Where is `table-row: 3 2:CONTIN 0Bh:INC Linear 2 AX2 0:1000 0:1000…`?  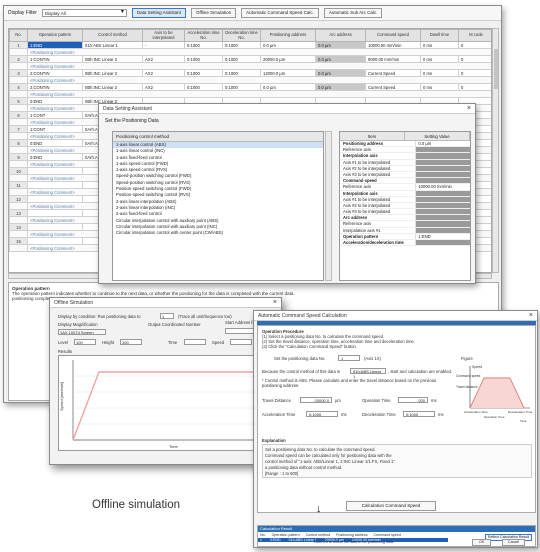
table-row: 3 2:CONTIN 0Bh:INC Linear 2 AX2 0:1000 0:1000… is located at coordinates (250, 73).